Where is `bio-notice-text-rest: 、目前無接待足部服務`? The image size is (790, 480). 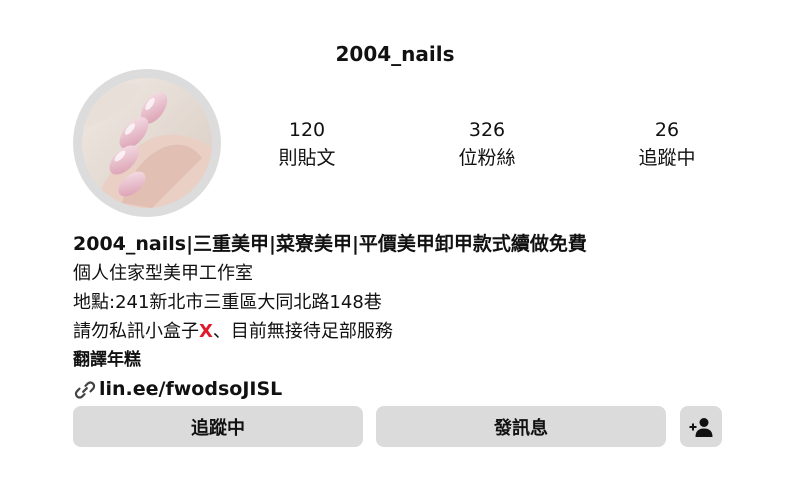 bio-notice-text-rest: 、目前無接待足部服務 is located at coordinates (302, 331).